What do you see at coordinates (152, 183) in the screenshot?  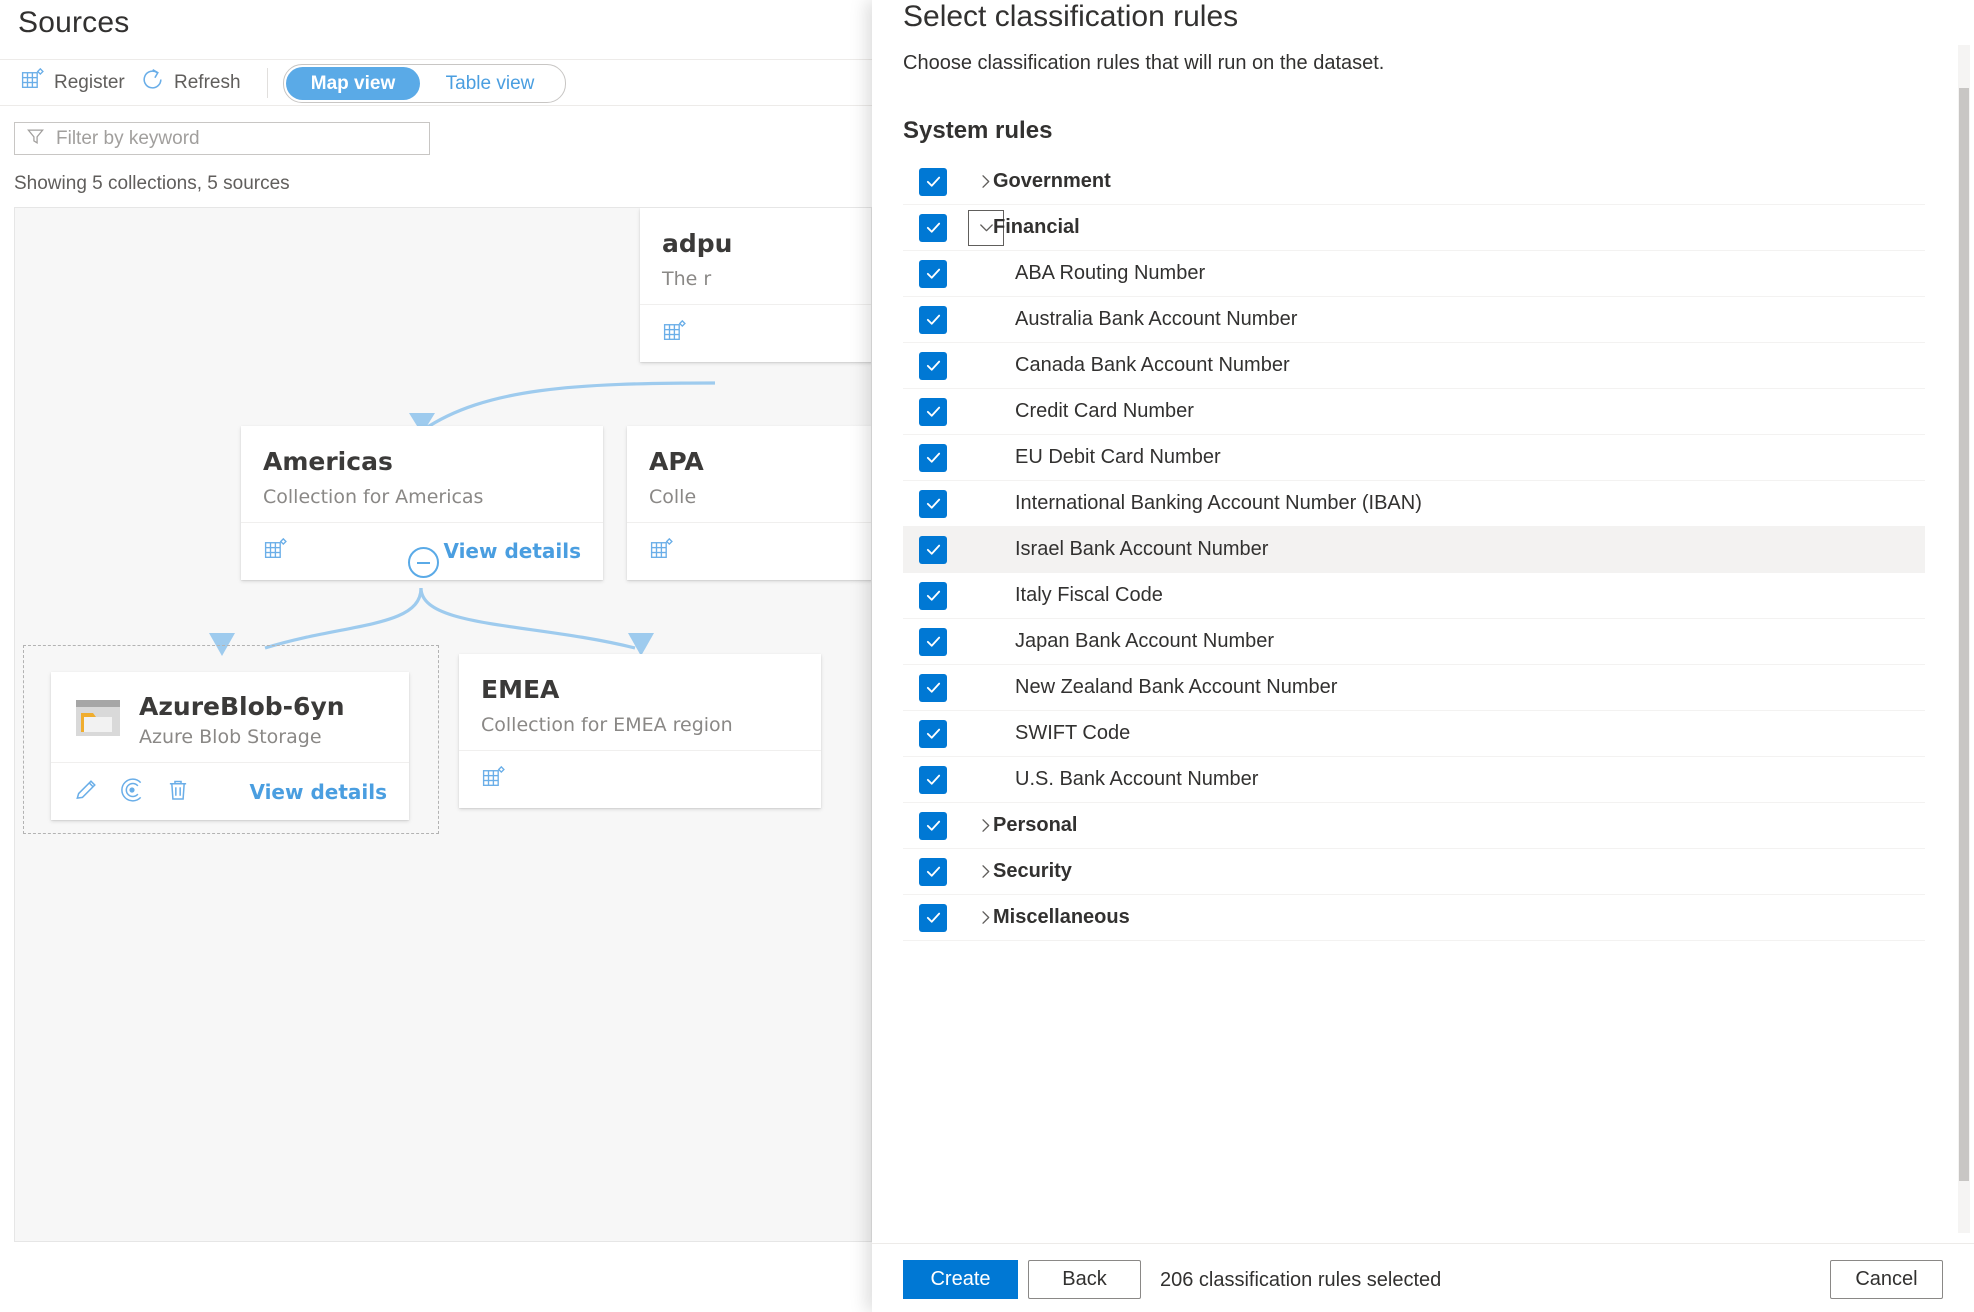 I see `results-count: Showing 5 collections, 5 sources` at bounding box center [152, 183].